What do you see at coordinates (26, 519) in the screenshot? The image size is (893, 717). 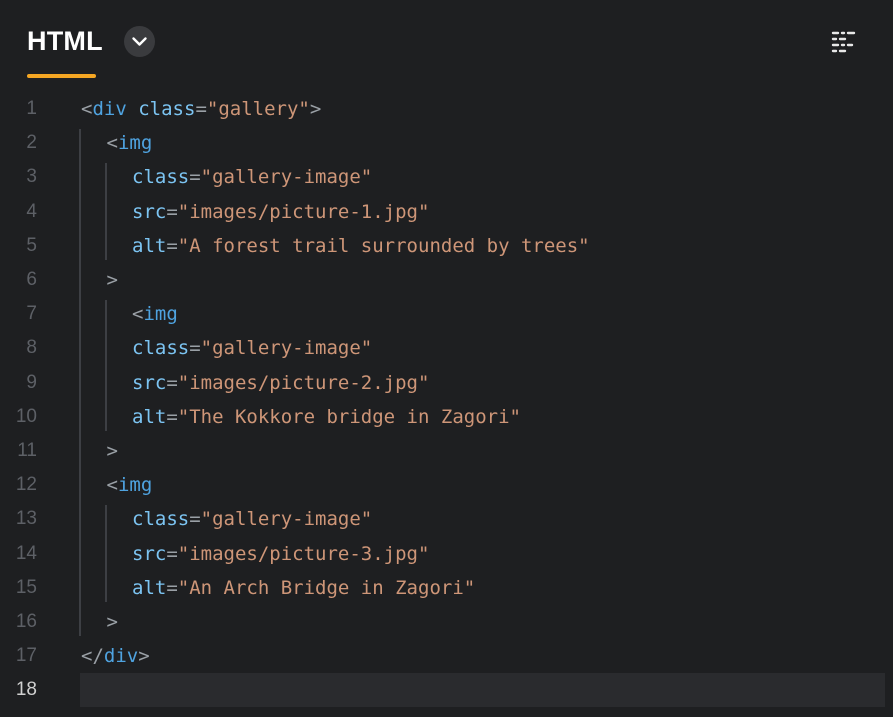 I see `line-number: 13` at bounding box center [26, 519].